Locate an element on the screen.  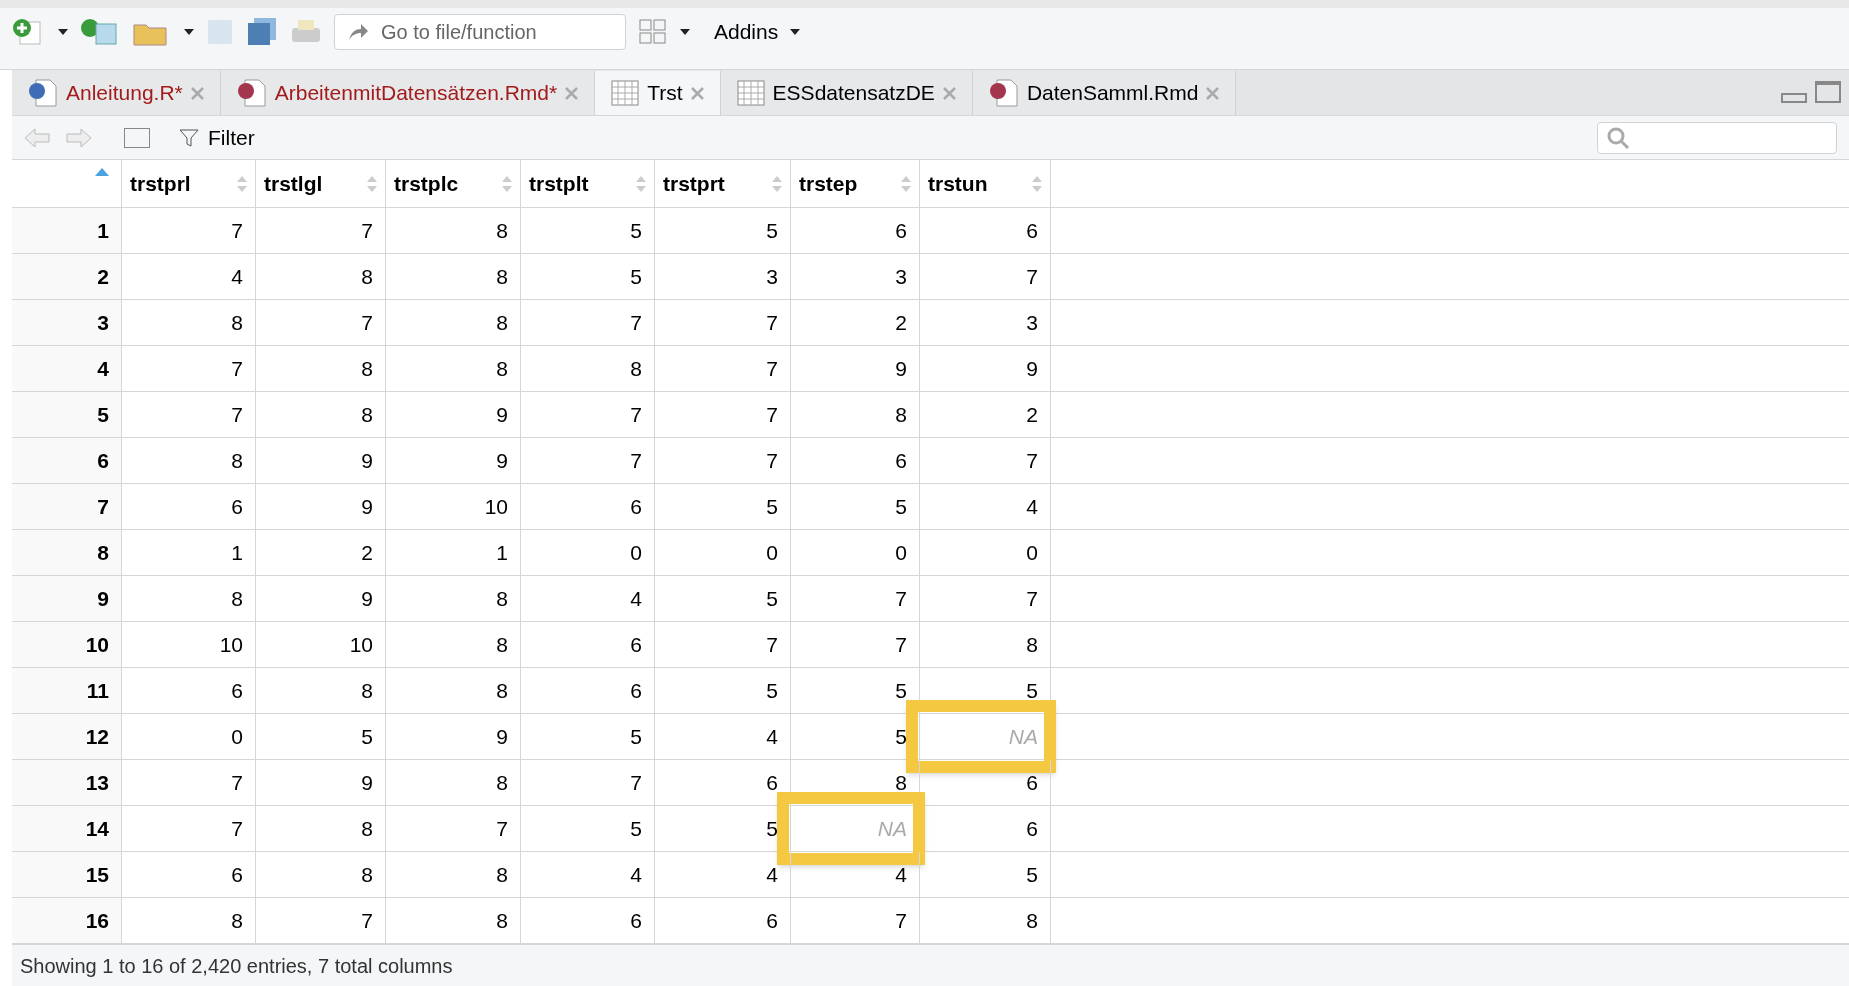
search-field is located at coordinates (1717, 137).